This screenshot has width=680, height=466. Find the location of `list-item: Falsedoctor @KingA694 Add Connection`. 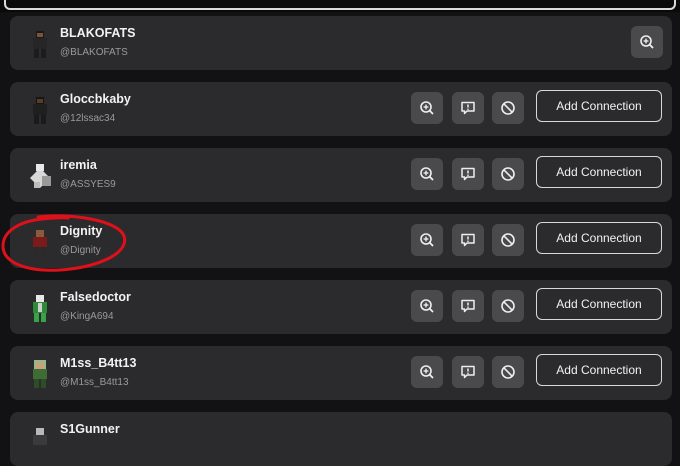

list-item: Falsedoctor @KingA694 Add Connection is located at coordinates (341, 307).